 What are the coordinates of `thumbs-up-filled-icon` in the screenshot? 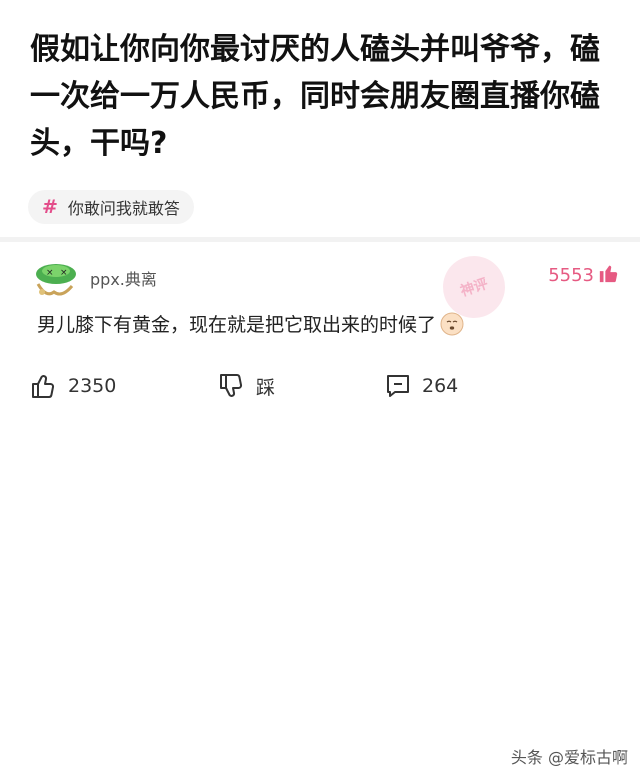 It's located at (609, 273).